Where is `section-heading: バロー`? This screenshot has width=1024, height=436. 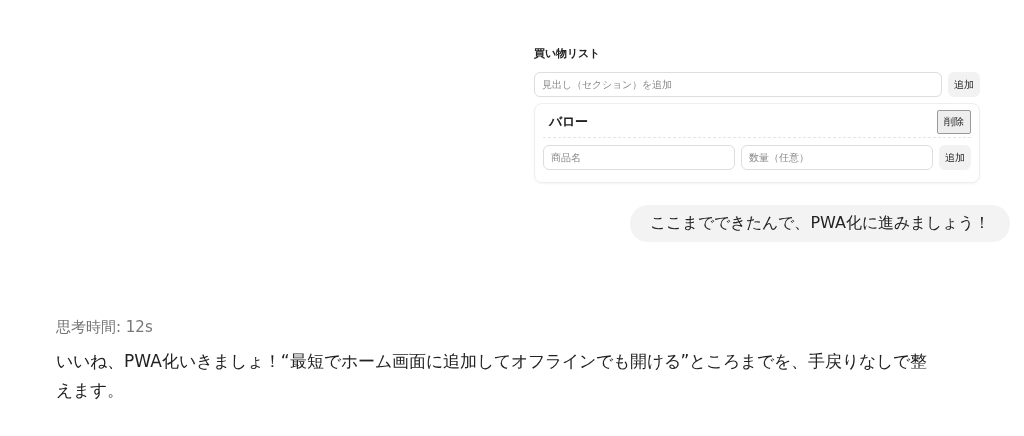 section-heading: バロー is located at coordinates (567, 122).